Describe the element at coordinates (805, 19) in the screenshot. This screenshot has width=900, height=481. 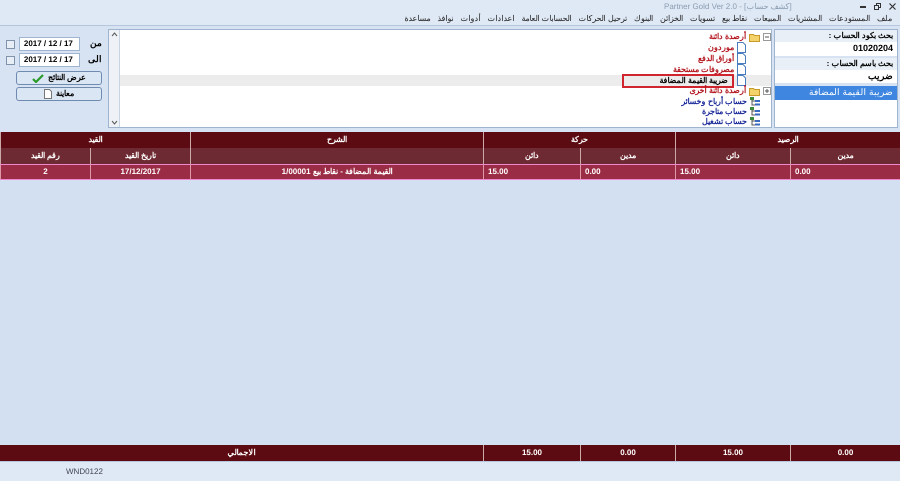
I see `menu-item: المشتريات` at that location.